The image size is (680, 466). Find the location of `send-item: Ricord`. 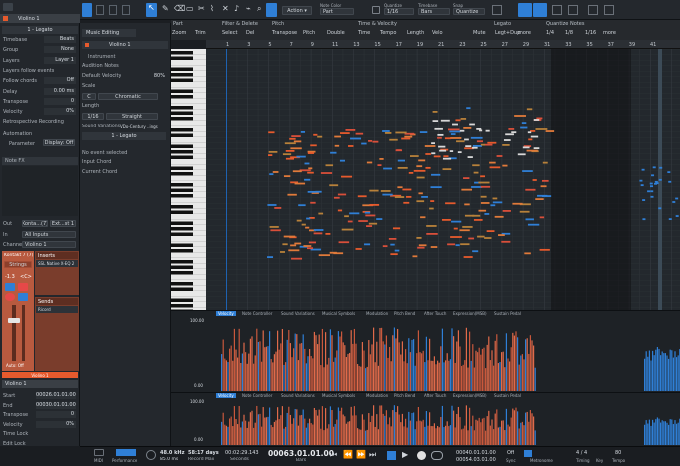

send-item: Ricord is located at coordinates (57, 309).